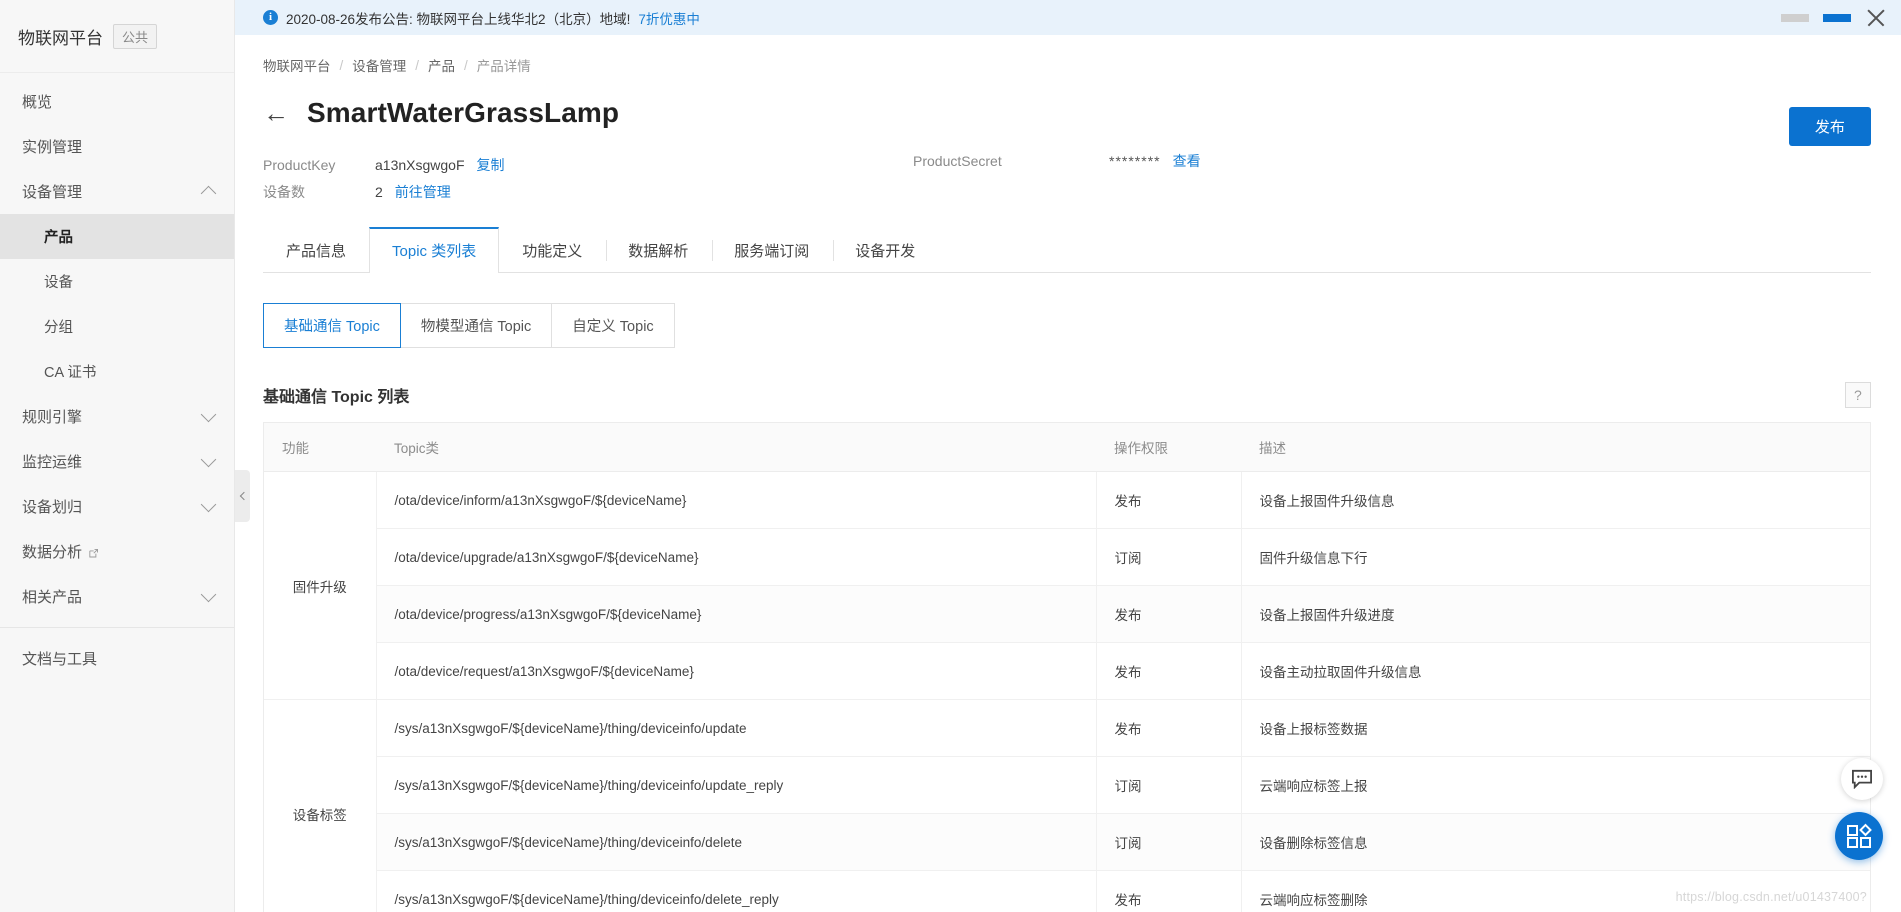 The width and height of the screenshot is (1901, 912). What do you see at coordinates (1794, 17) in the screenshot?
I see `minimize-icon` at bounding box center [1794, 17].